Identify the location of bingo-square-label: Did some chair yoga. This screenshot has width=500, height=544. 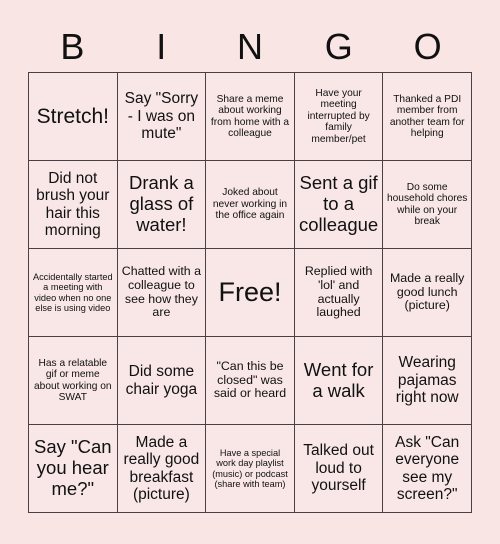
(161, 380).